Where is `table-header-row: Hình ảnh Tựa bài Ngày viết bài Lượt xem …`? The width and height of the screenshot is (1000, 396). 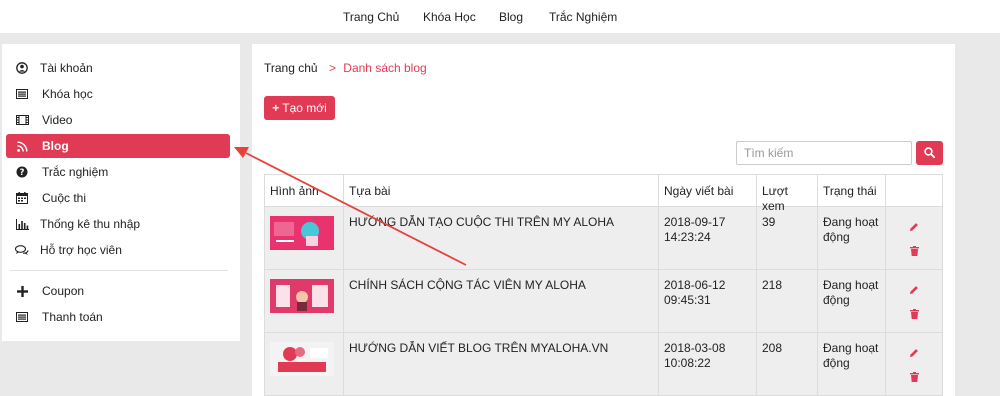 table-header-row: Hình ảnh Tựa bài Ngày viết bài Lượt xem … is located at coordinates (603, 194).